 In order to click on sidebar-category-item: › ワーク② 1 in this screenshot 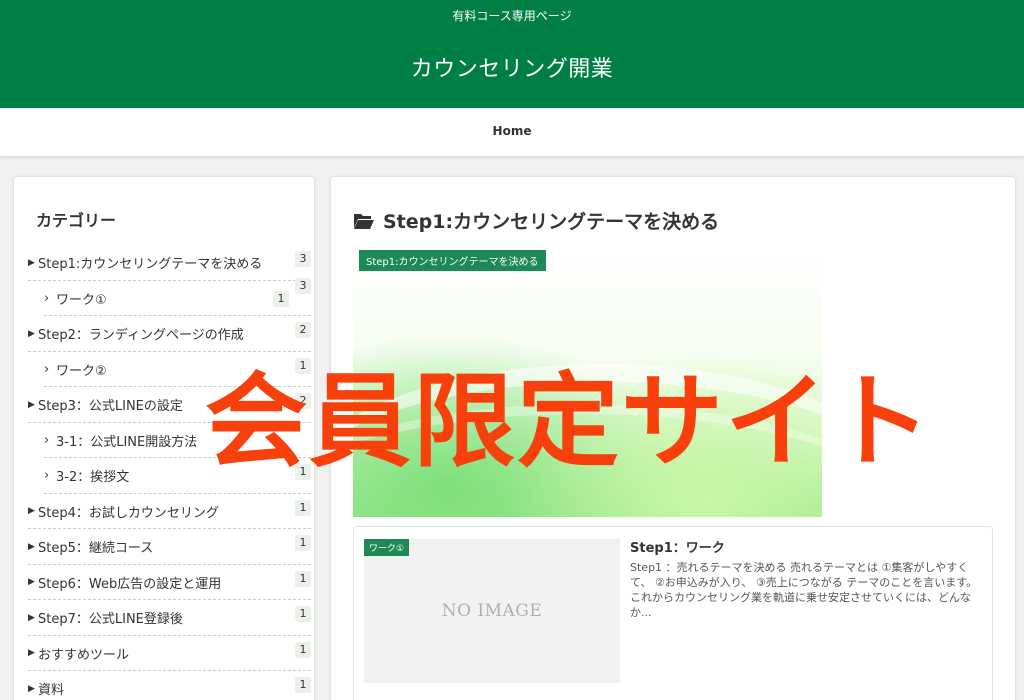, I will do `click(177, 370)`.